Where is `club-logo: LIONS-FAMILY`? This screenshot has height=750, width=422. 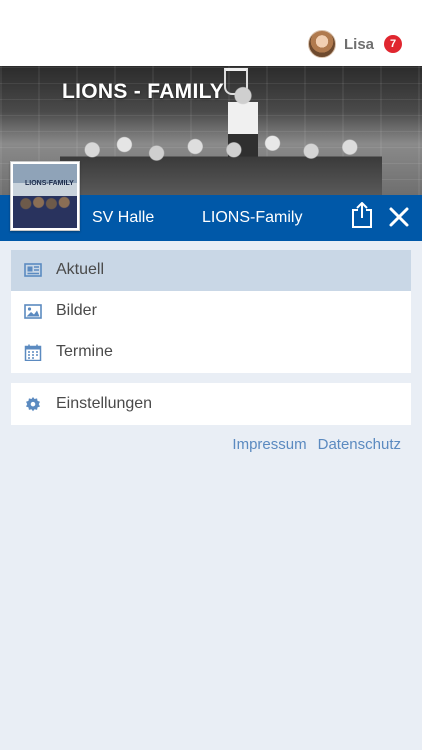 club-logo: LIONS-FAMILY is located at coordinates (45, 196).